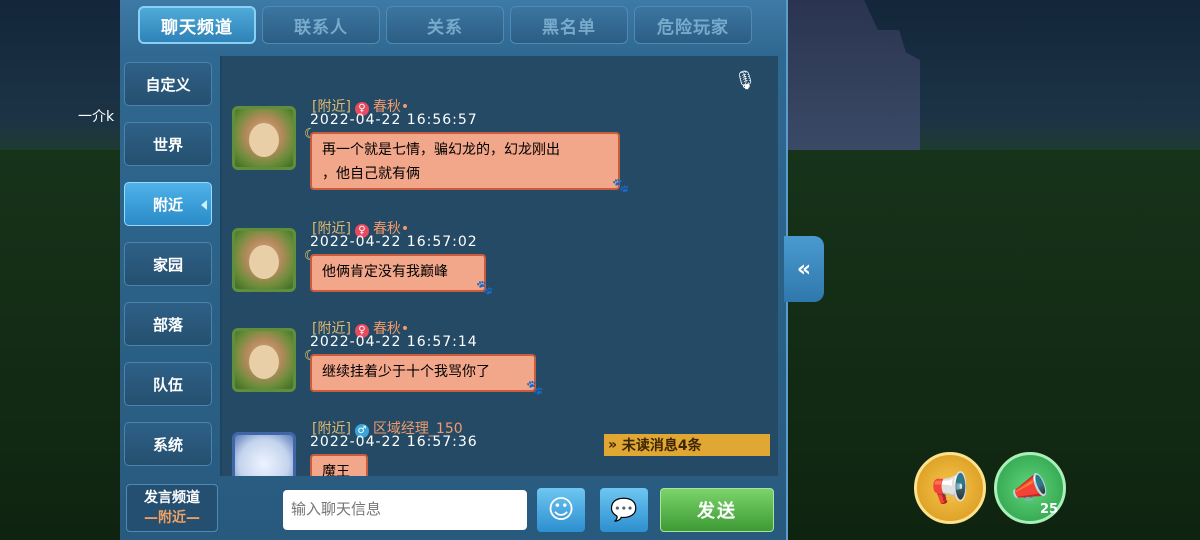  What do you see at coordinates (850, 75) in the screenshot?
I see `castle-scenery` at bounding box center [850, 75].